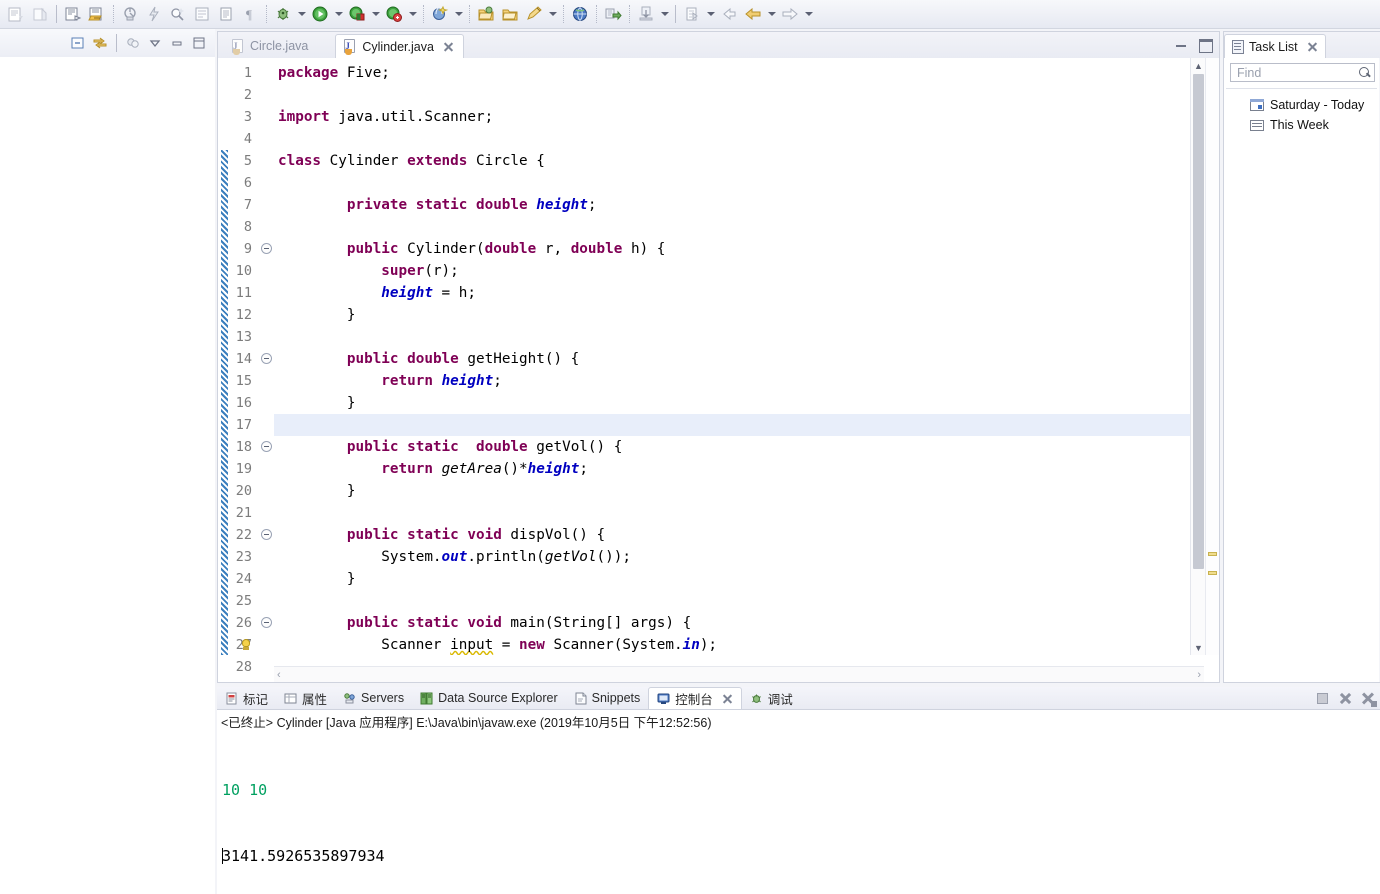  What do you see at coordinates (100, 43) in the screenshot?
I see `link-with-editor-icon` at bounding box center [100, 43].